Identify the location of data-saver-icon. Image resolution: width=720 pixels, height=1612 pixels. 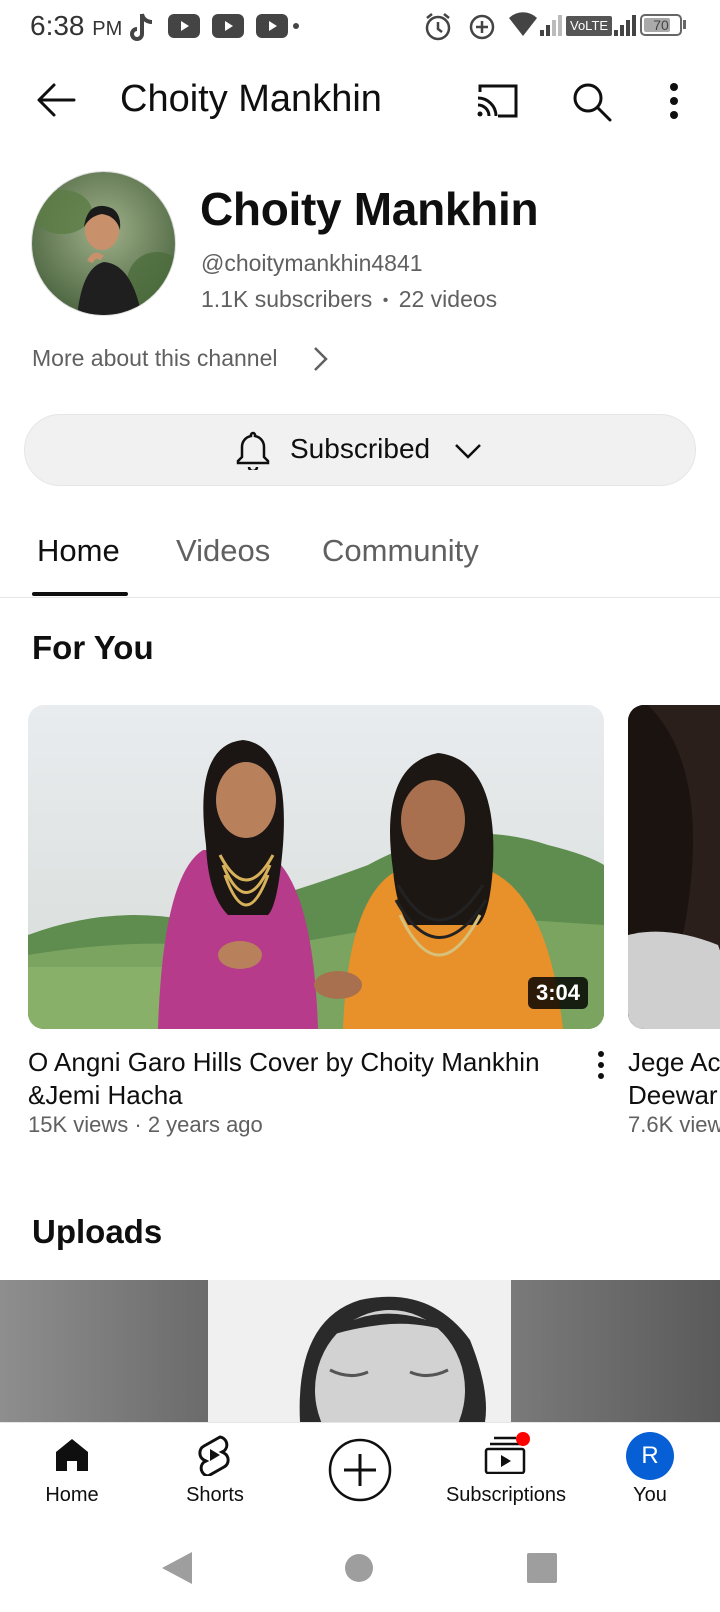
(482, 27).